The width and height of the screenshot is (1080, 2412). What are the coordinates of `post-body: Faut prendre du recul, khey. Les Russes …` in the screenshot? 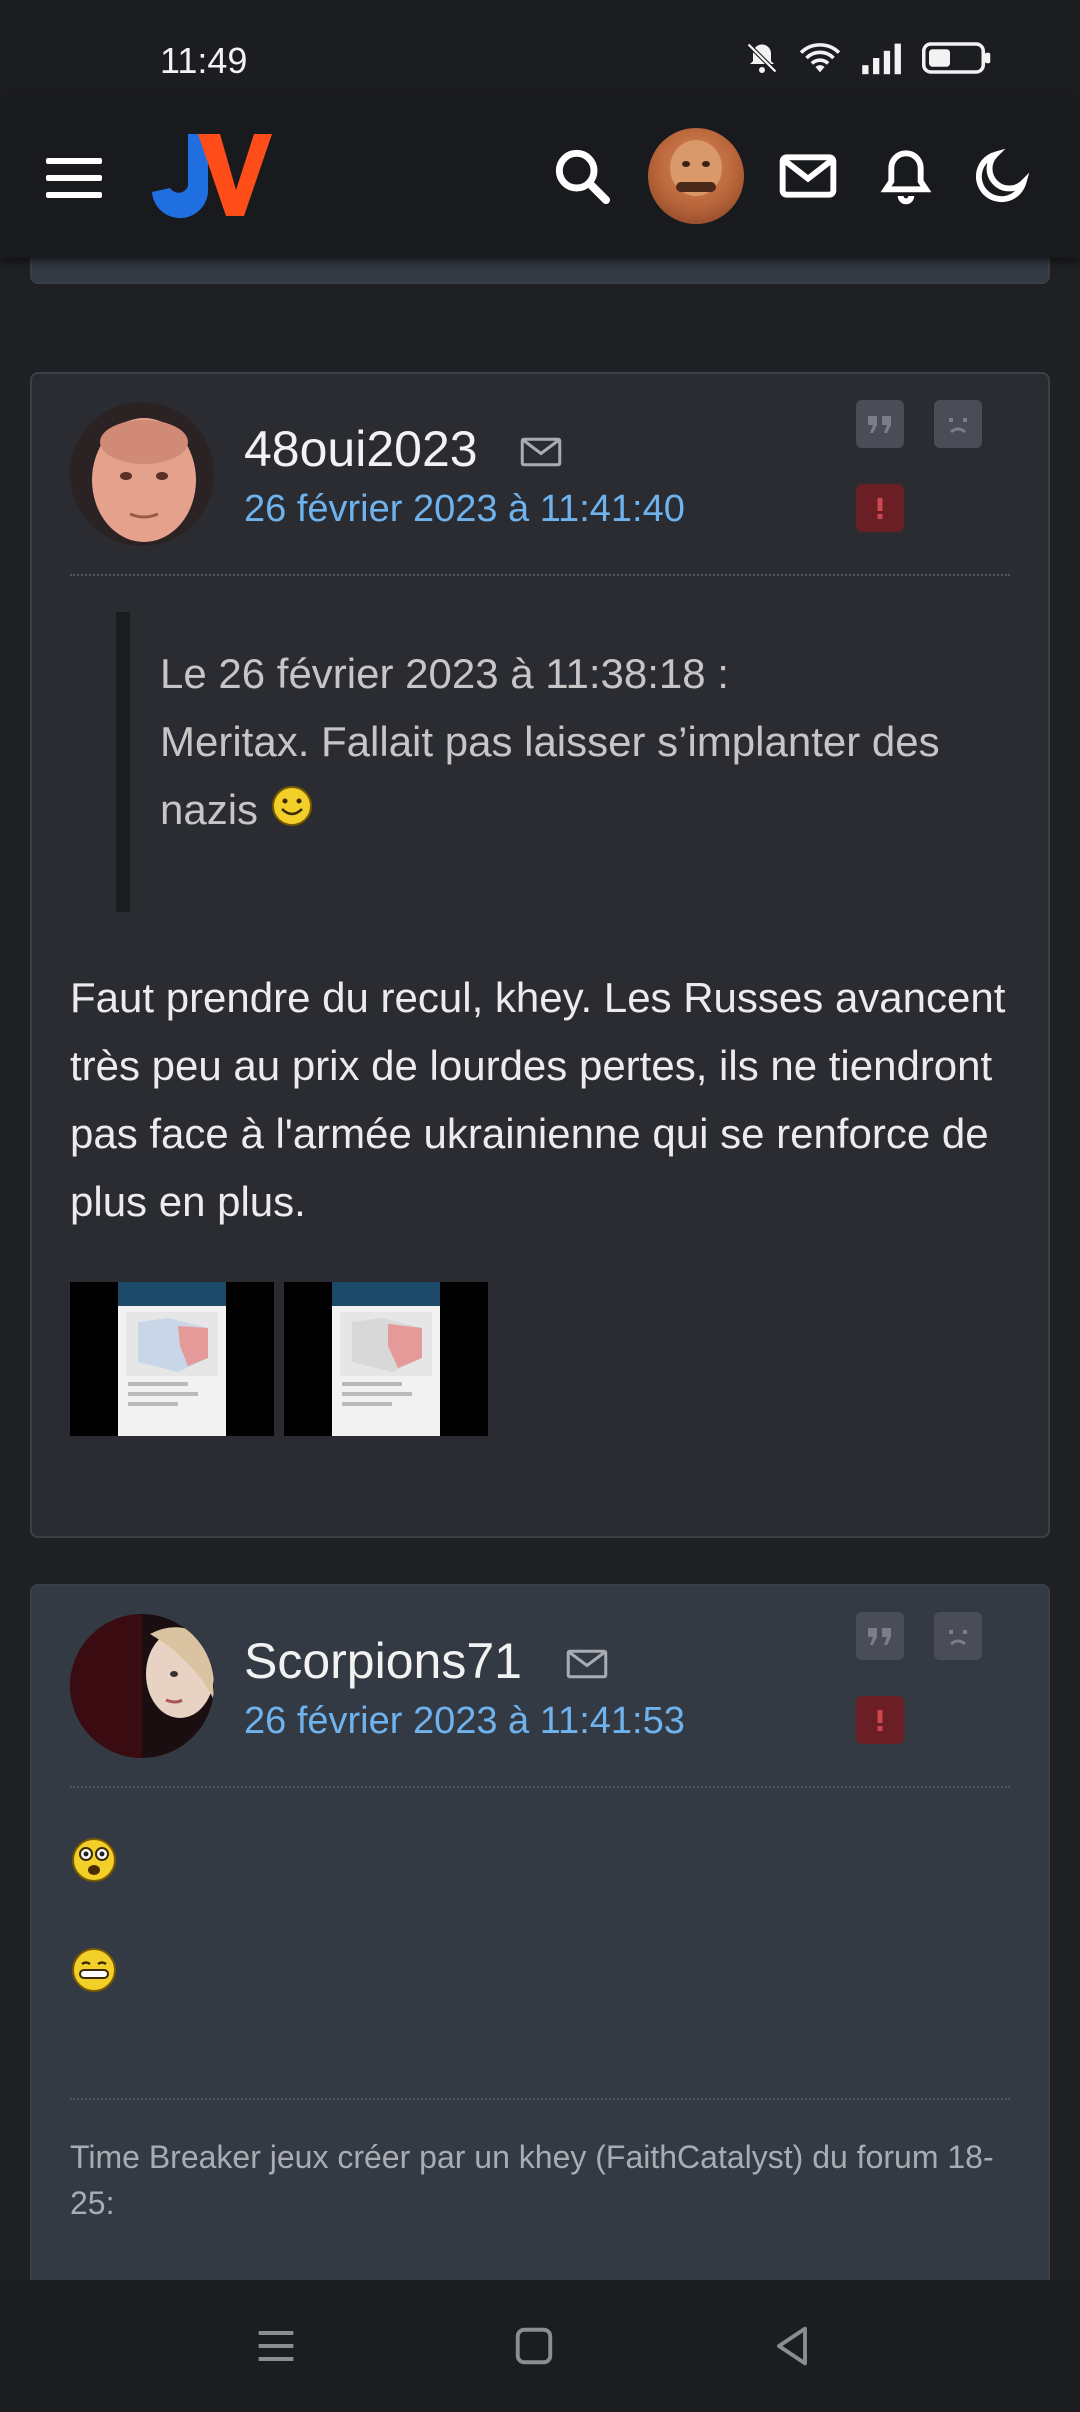 It's located at (538, 1099).